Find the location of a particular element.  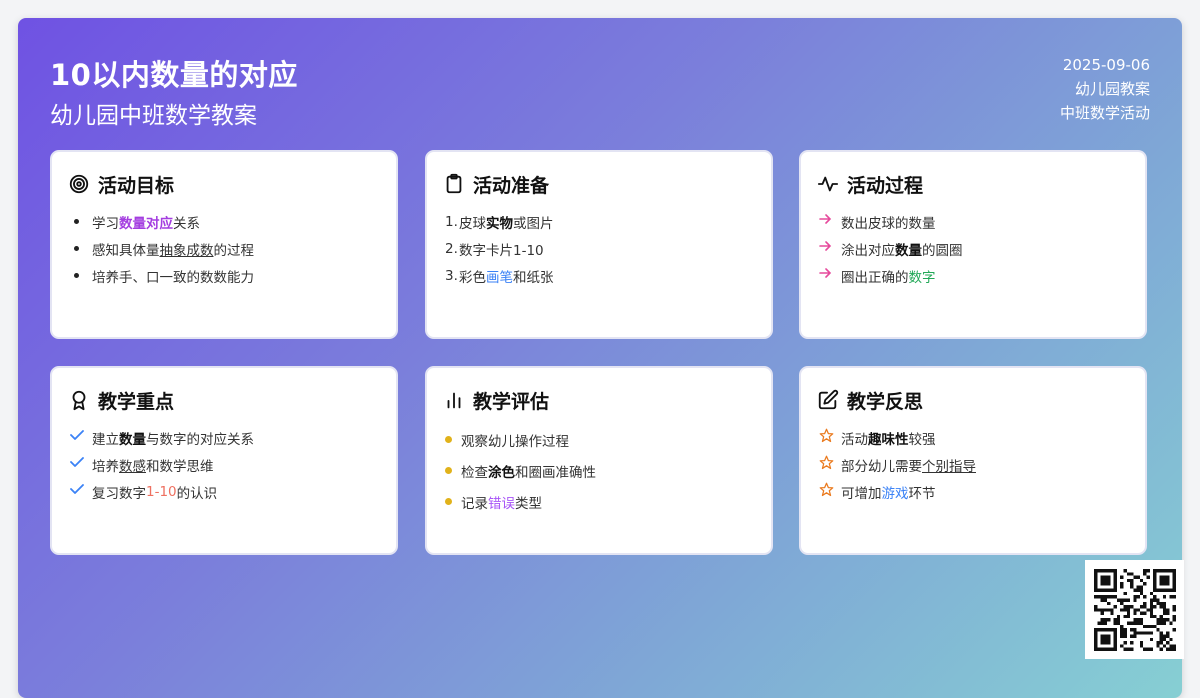

activity-pulse-icon is located at coordinates (828, 184).